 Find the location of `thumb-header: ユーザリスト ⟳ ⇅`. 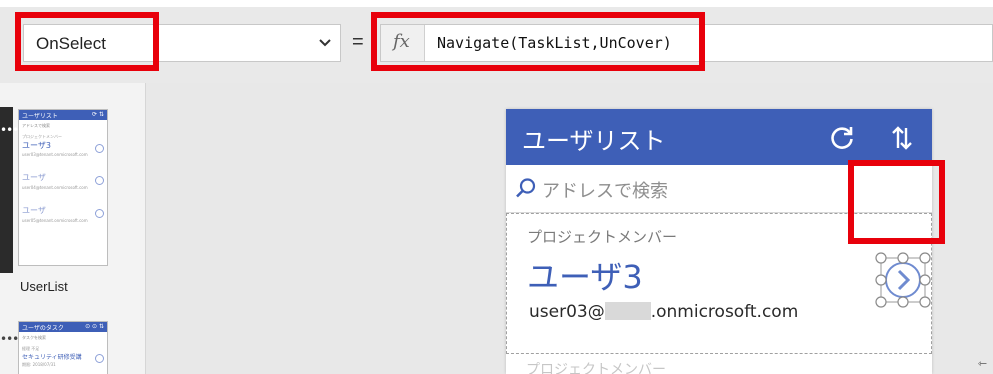

thumb-header: ユーザリスト ⟳ ⇅ is located at coordinates (63, 115).